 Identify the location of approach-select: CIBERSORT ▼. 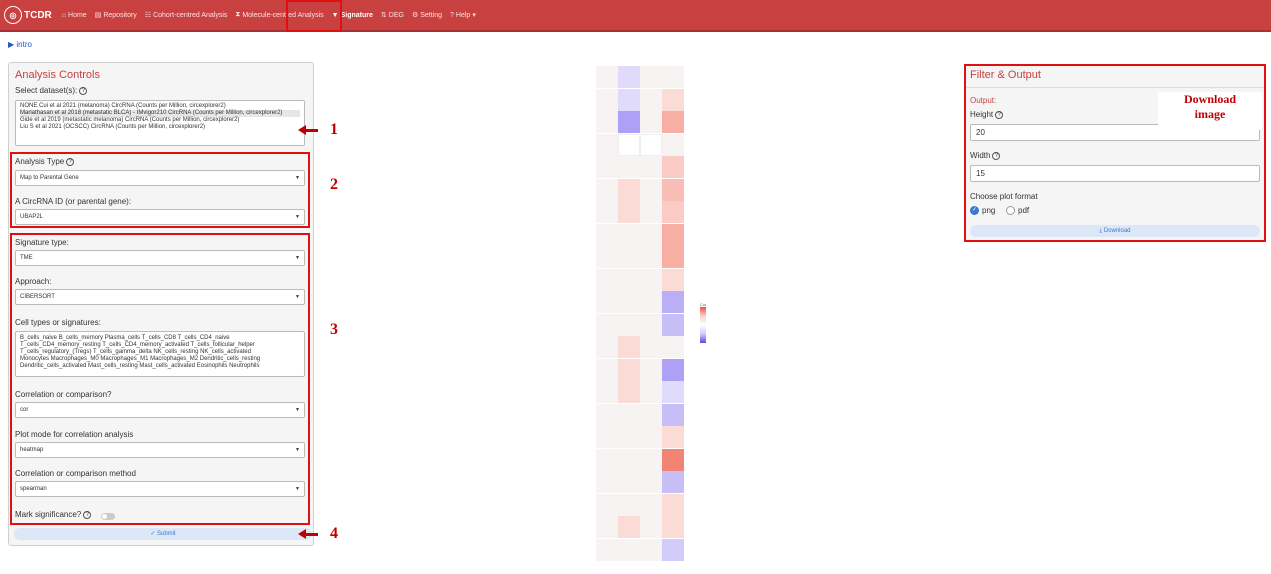
(160, 297).